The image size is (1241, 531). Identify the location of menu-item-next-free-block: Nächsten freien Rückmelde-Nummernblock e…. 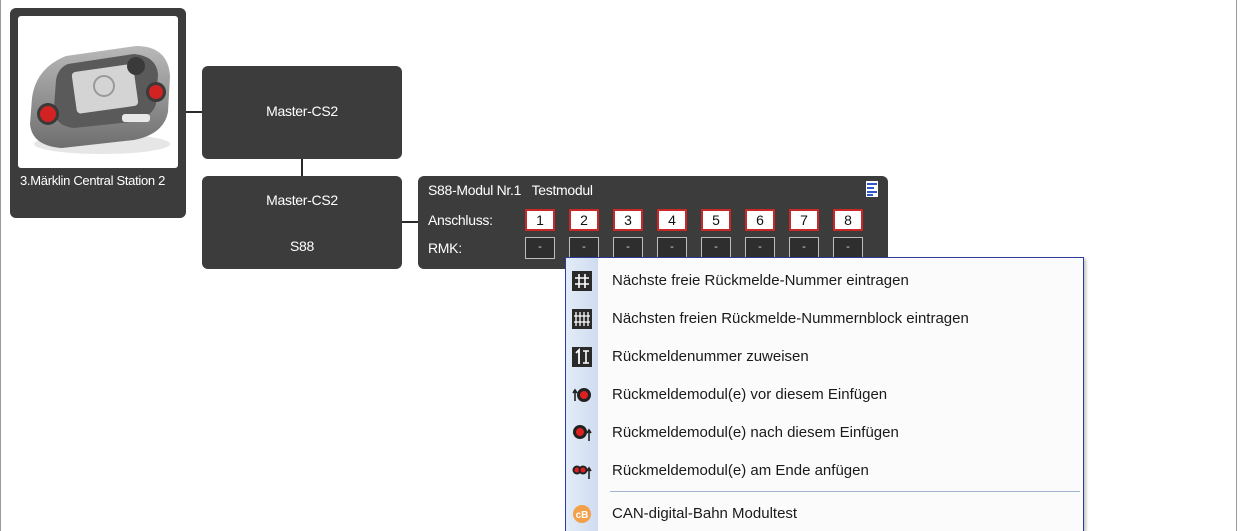
(824, 318).